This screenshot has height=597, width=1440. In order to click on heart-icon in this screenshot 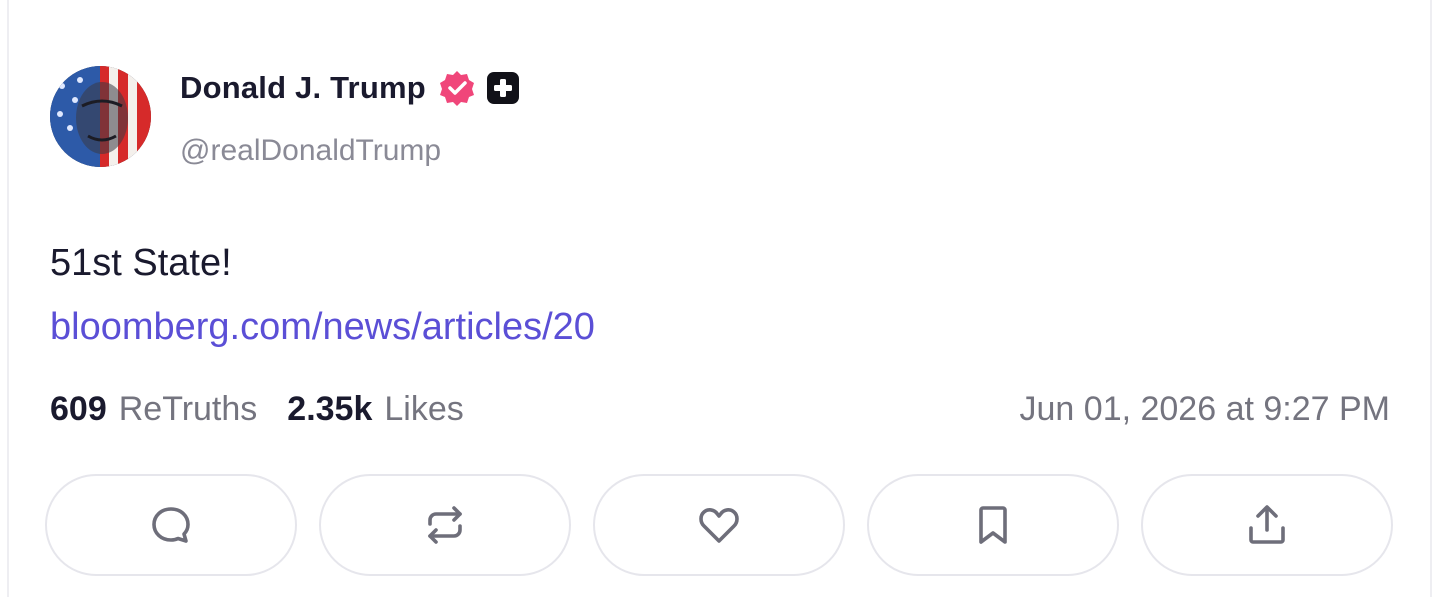, I will do `click(719, 525)`.